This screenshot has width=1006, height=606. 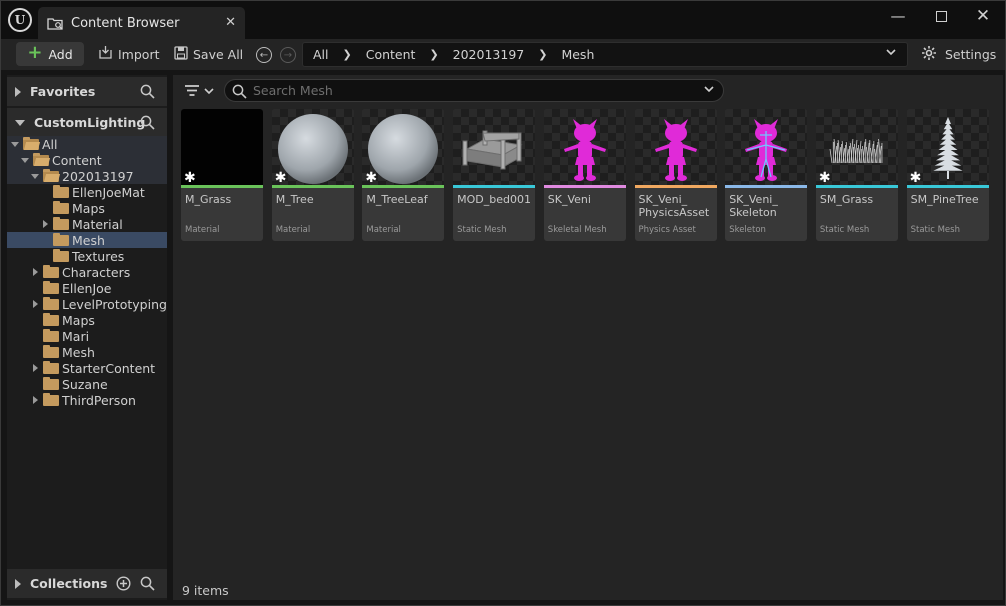 What do you see at coordinates (264, 55) in the screenshot?
I see `back-button: ←` at bounding box center [264, 55].